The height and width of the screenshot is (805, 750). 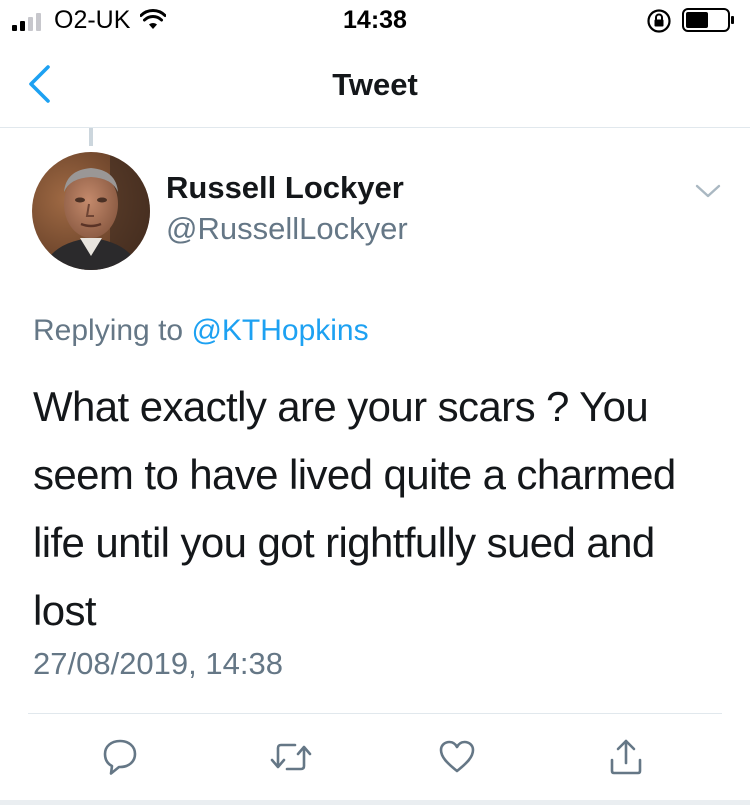 I want to click on divider, so click(x=375, y=713).